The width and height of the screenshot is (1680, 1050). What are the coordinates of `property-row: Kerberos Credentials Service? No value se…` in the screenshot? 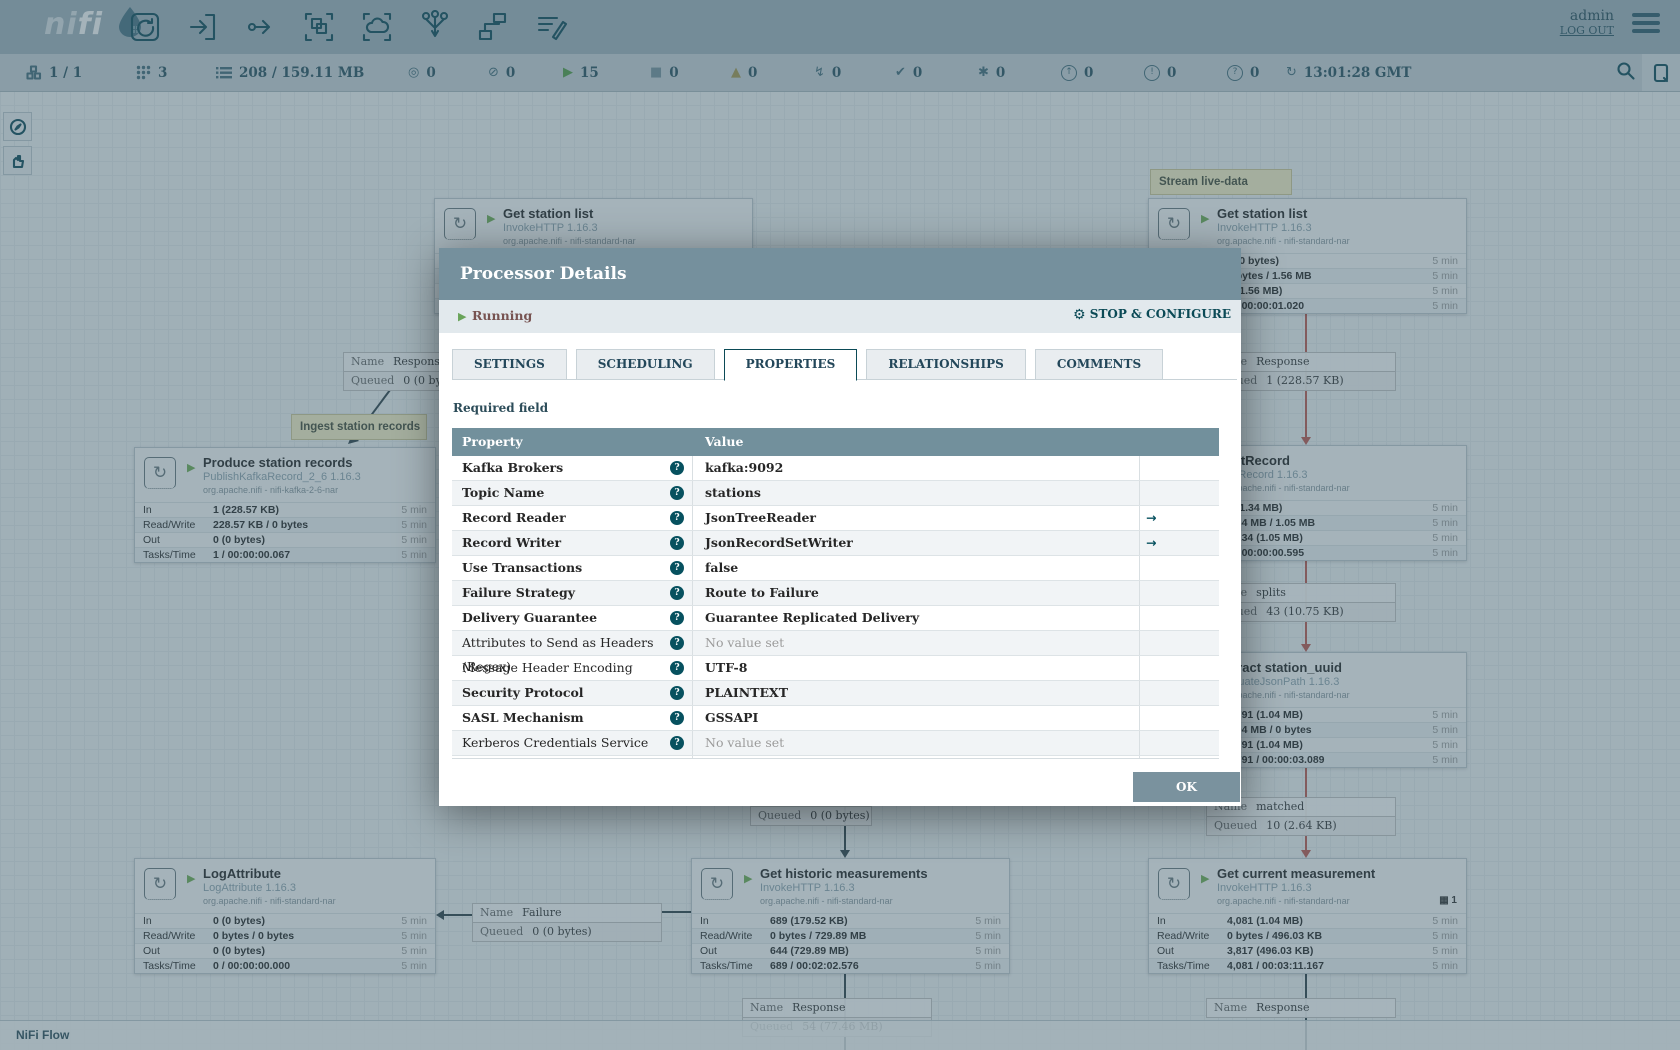 It's located at (835, 743).